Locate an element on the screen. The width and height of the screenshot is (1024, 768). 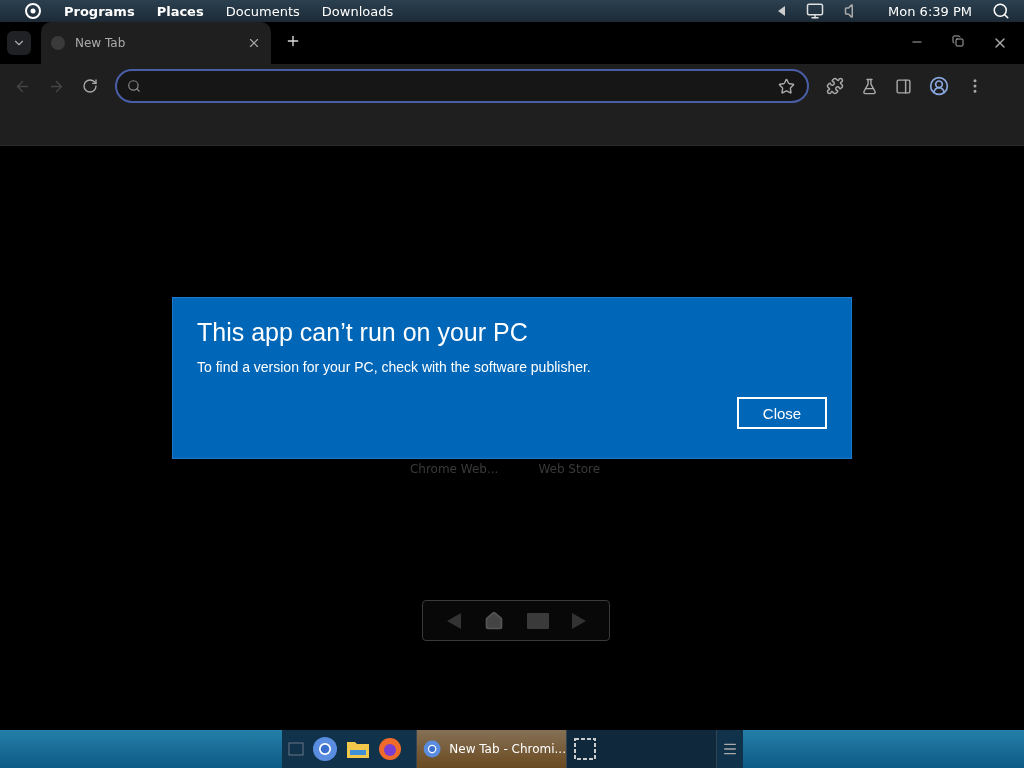
reload-icon is located at coordinates (90, 86).